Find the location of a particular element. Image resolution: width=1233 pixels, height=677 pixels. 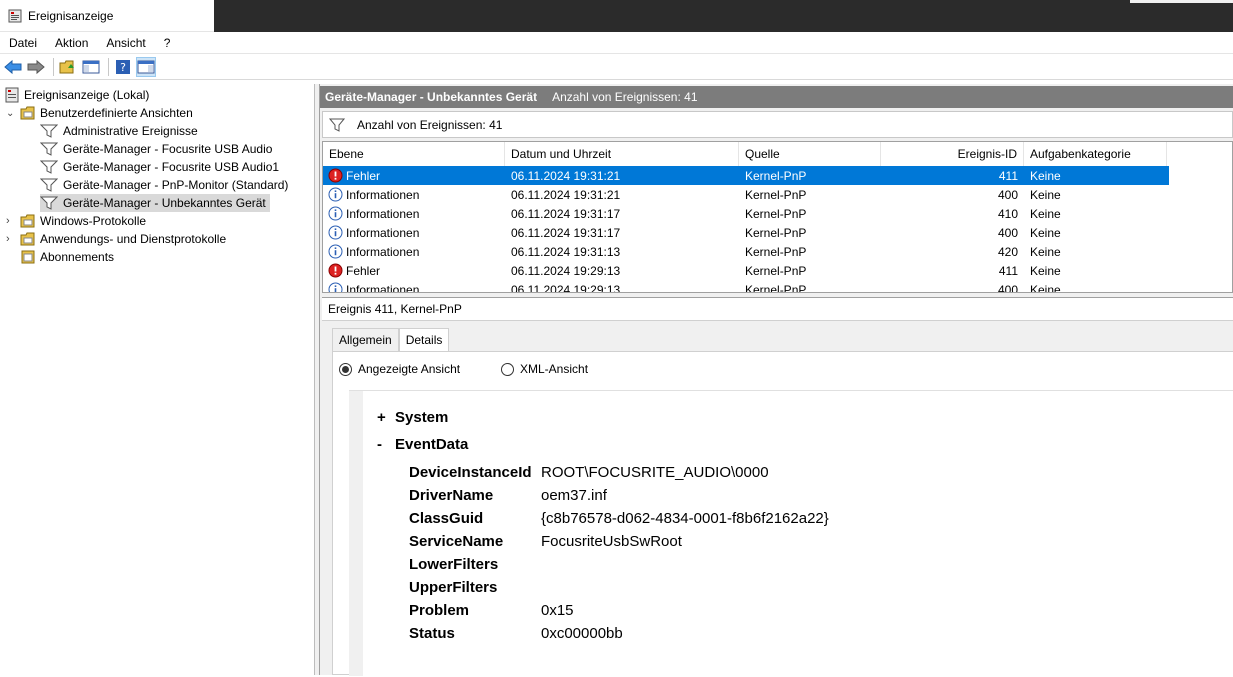

tree-item-label: Geräte-Manager - Focusrite USB Audio is located at coordinates (168, 149).